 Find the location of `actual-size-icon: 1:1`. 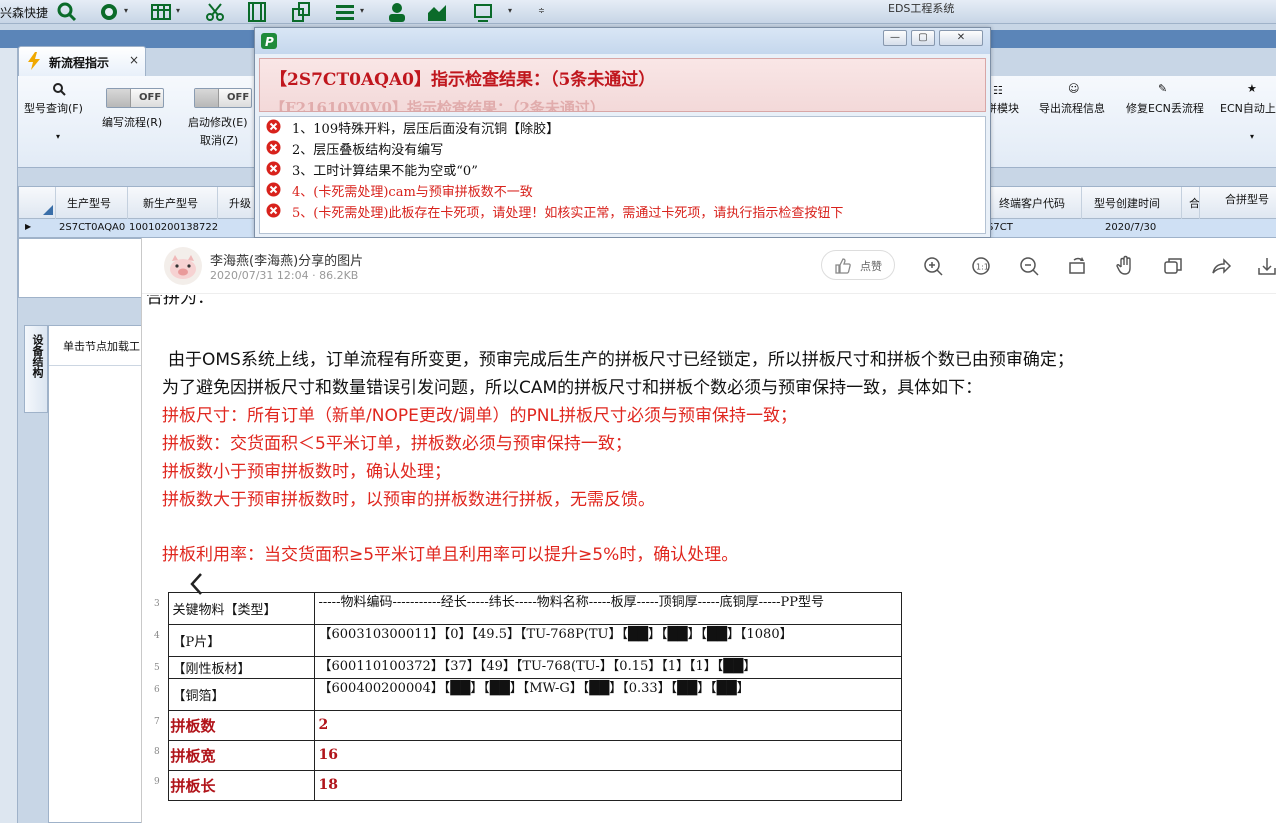

actual-size-icon: 1:1 is located at coordinates (981, 266).